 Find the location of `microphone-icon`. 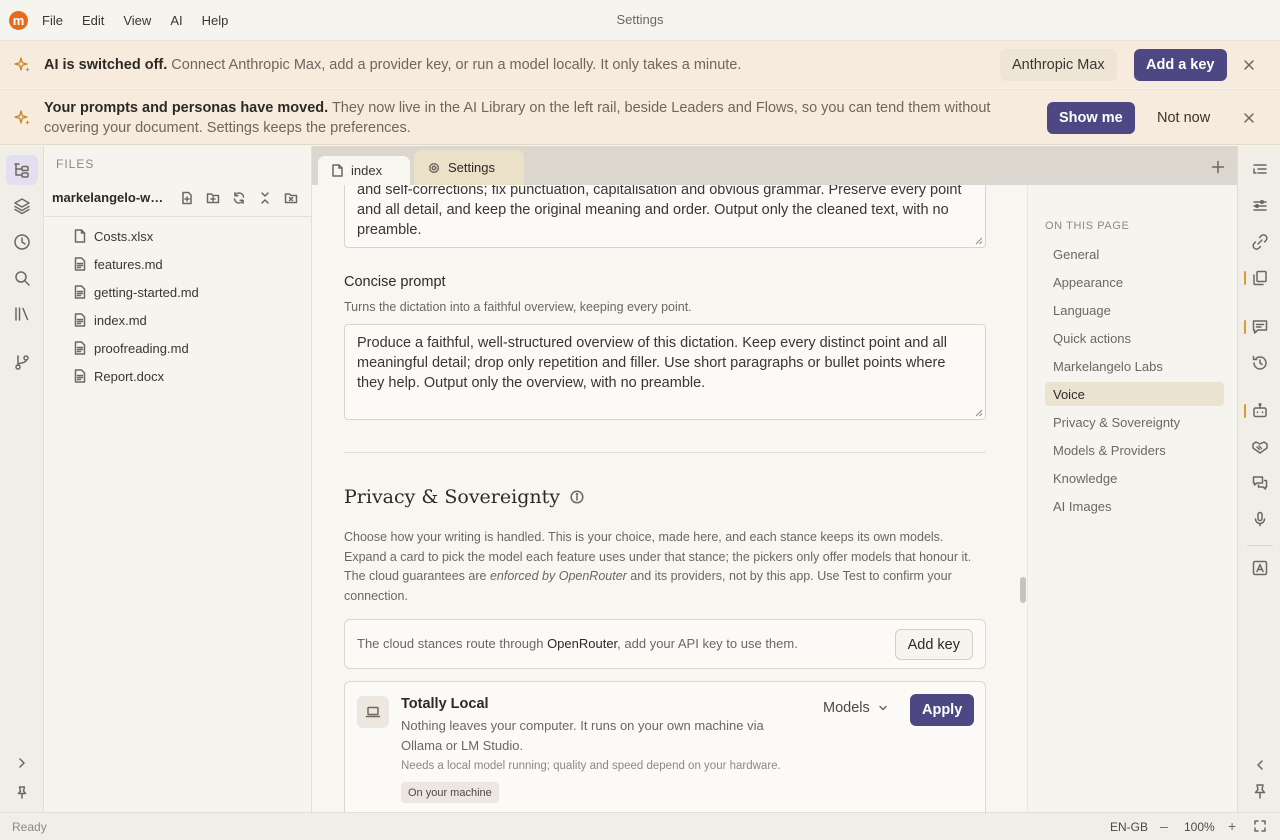

microphone-icon is located at coordinates (1260, 519).